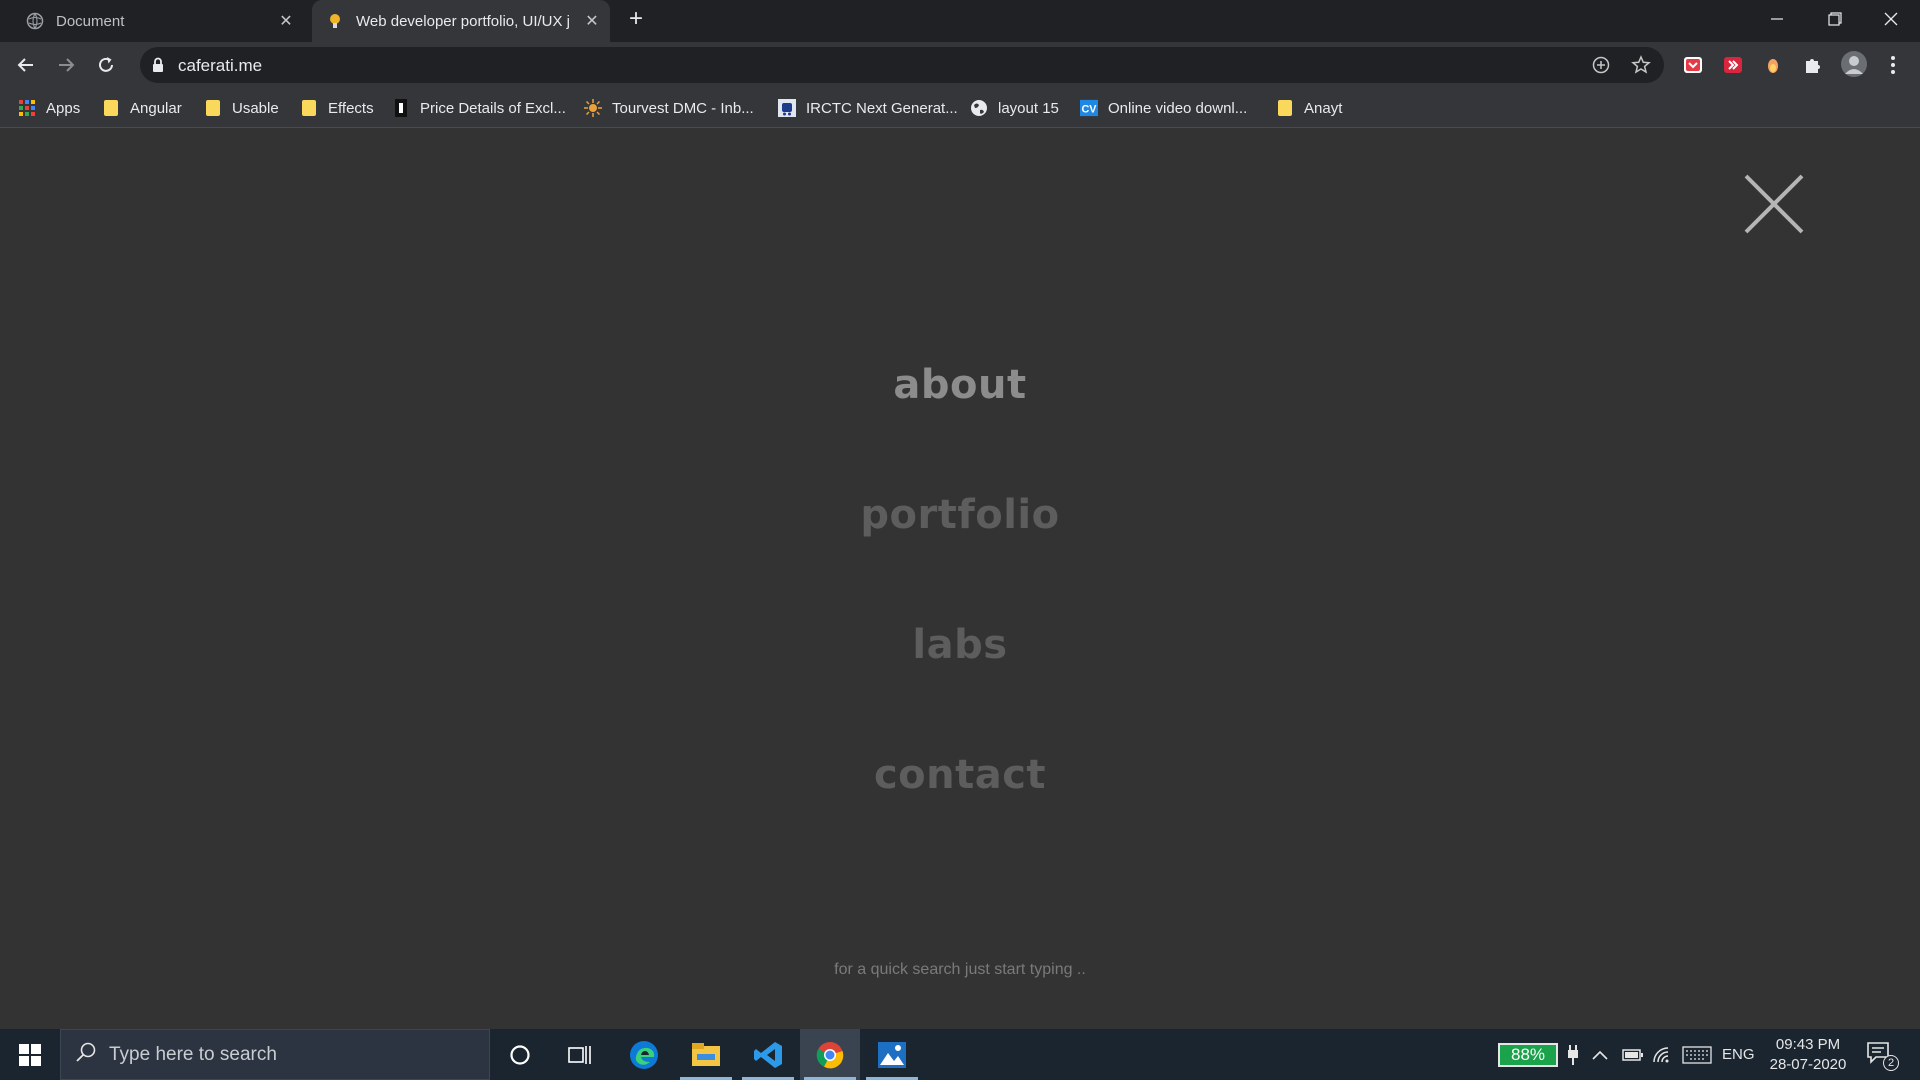 This screenshot has height=1080, width=1920. What do you see at coordinates (152, 21) in the screenshot?
I see `tab-document: Document ✕` at bounding box center [152, 21].